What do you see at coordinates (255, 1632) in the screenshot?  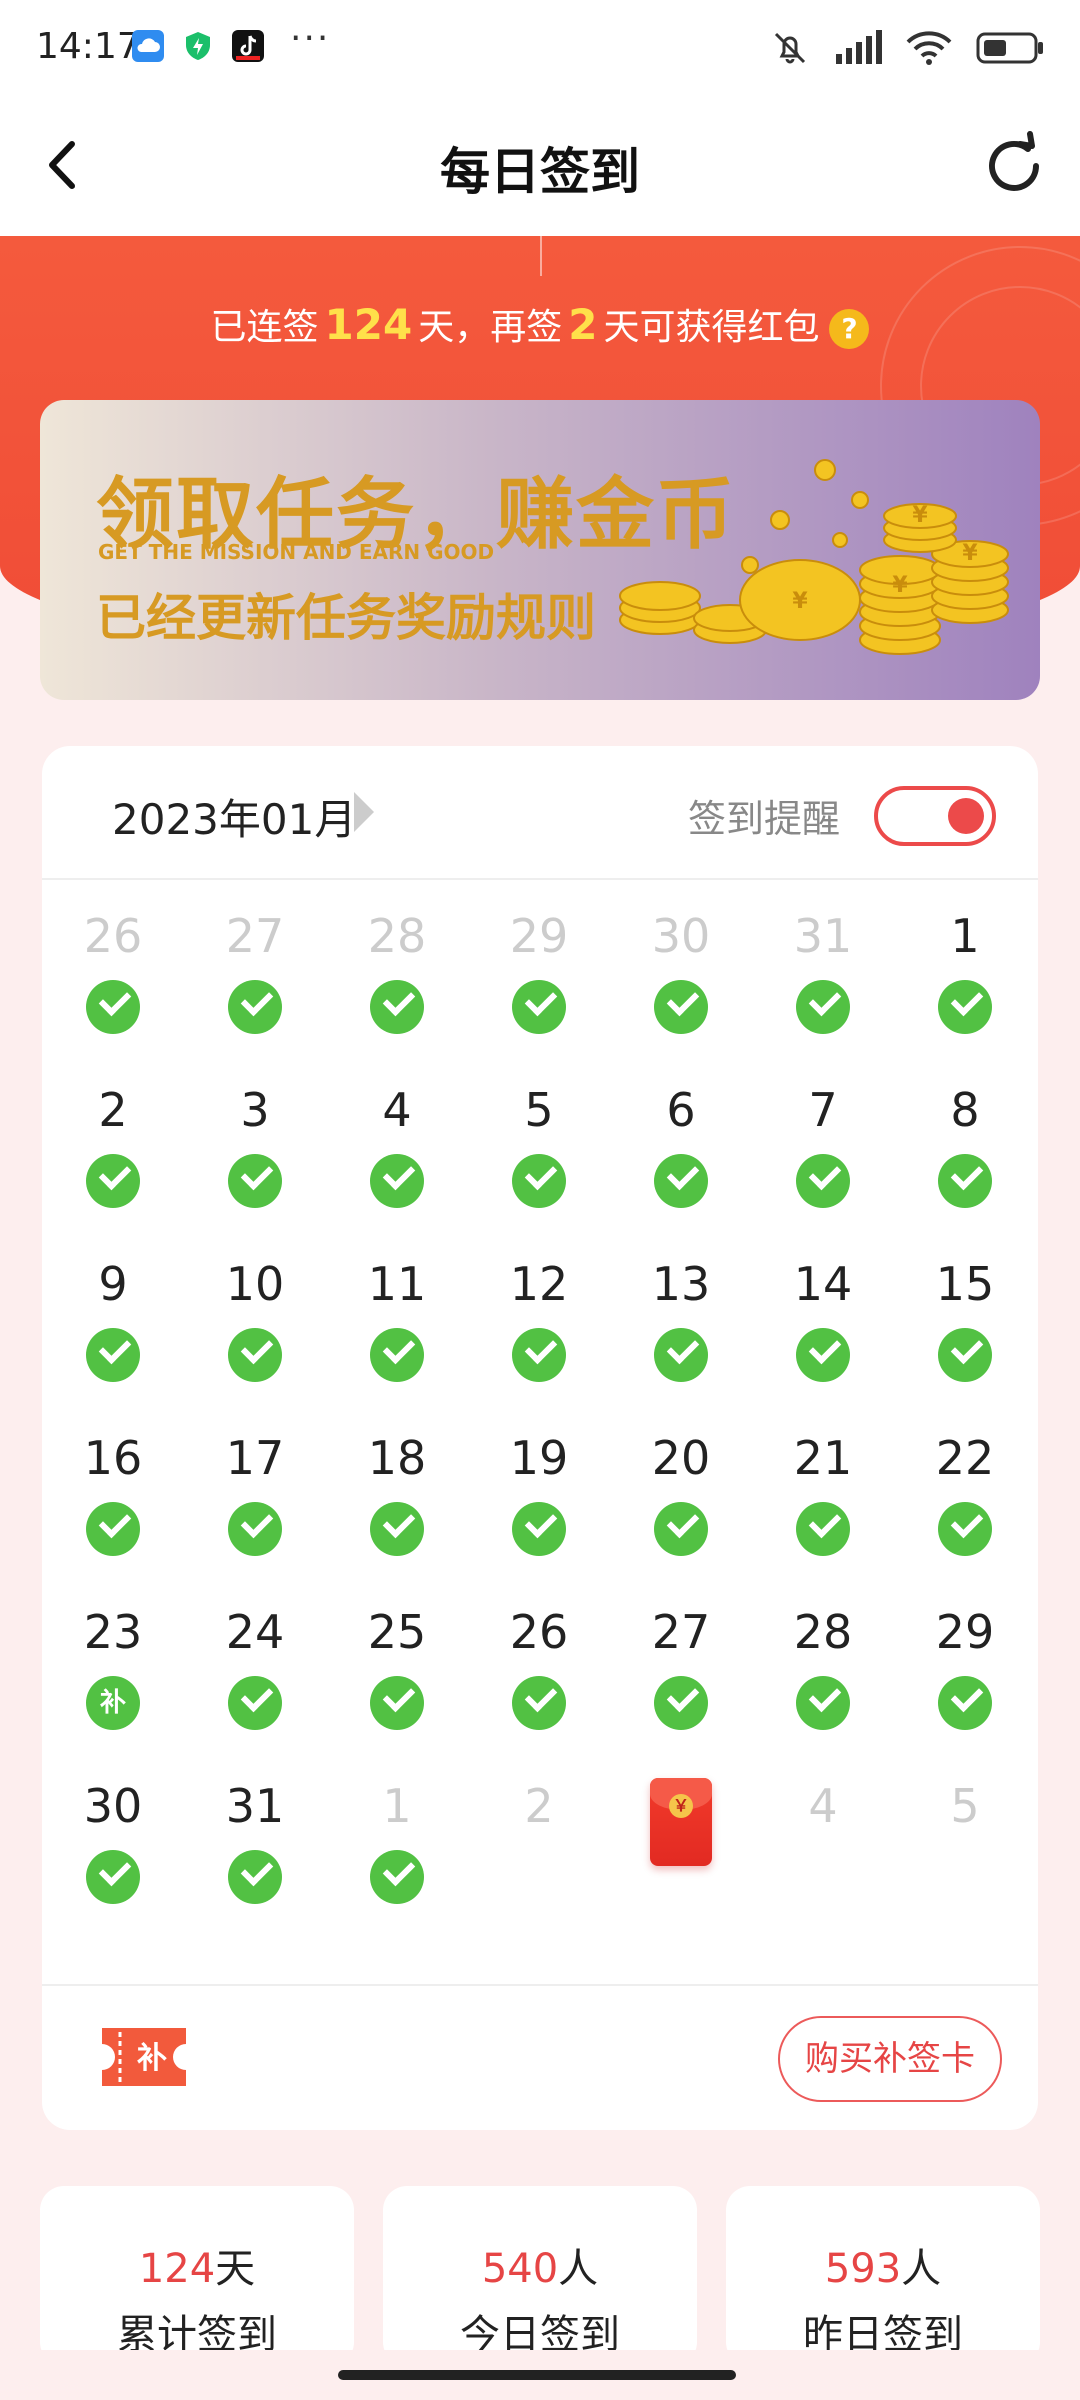 I see `calendar-day-number: 24` at bounding box center [255, 1632].